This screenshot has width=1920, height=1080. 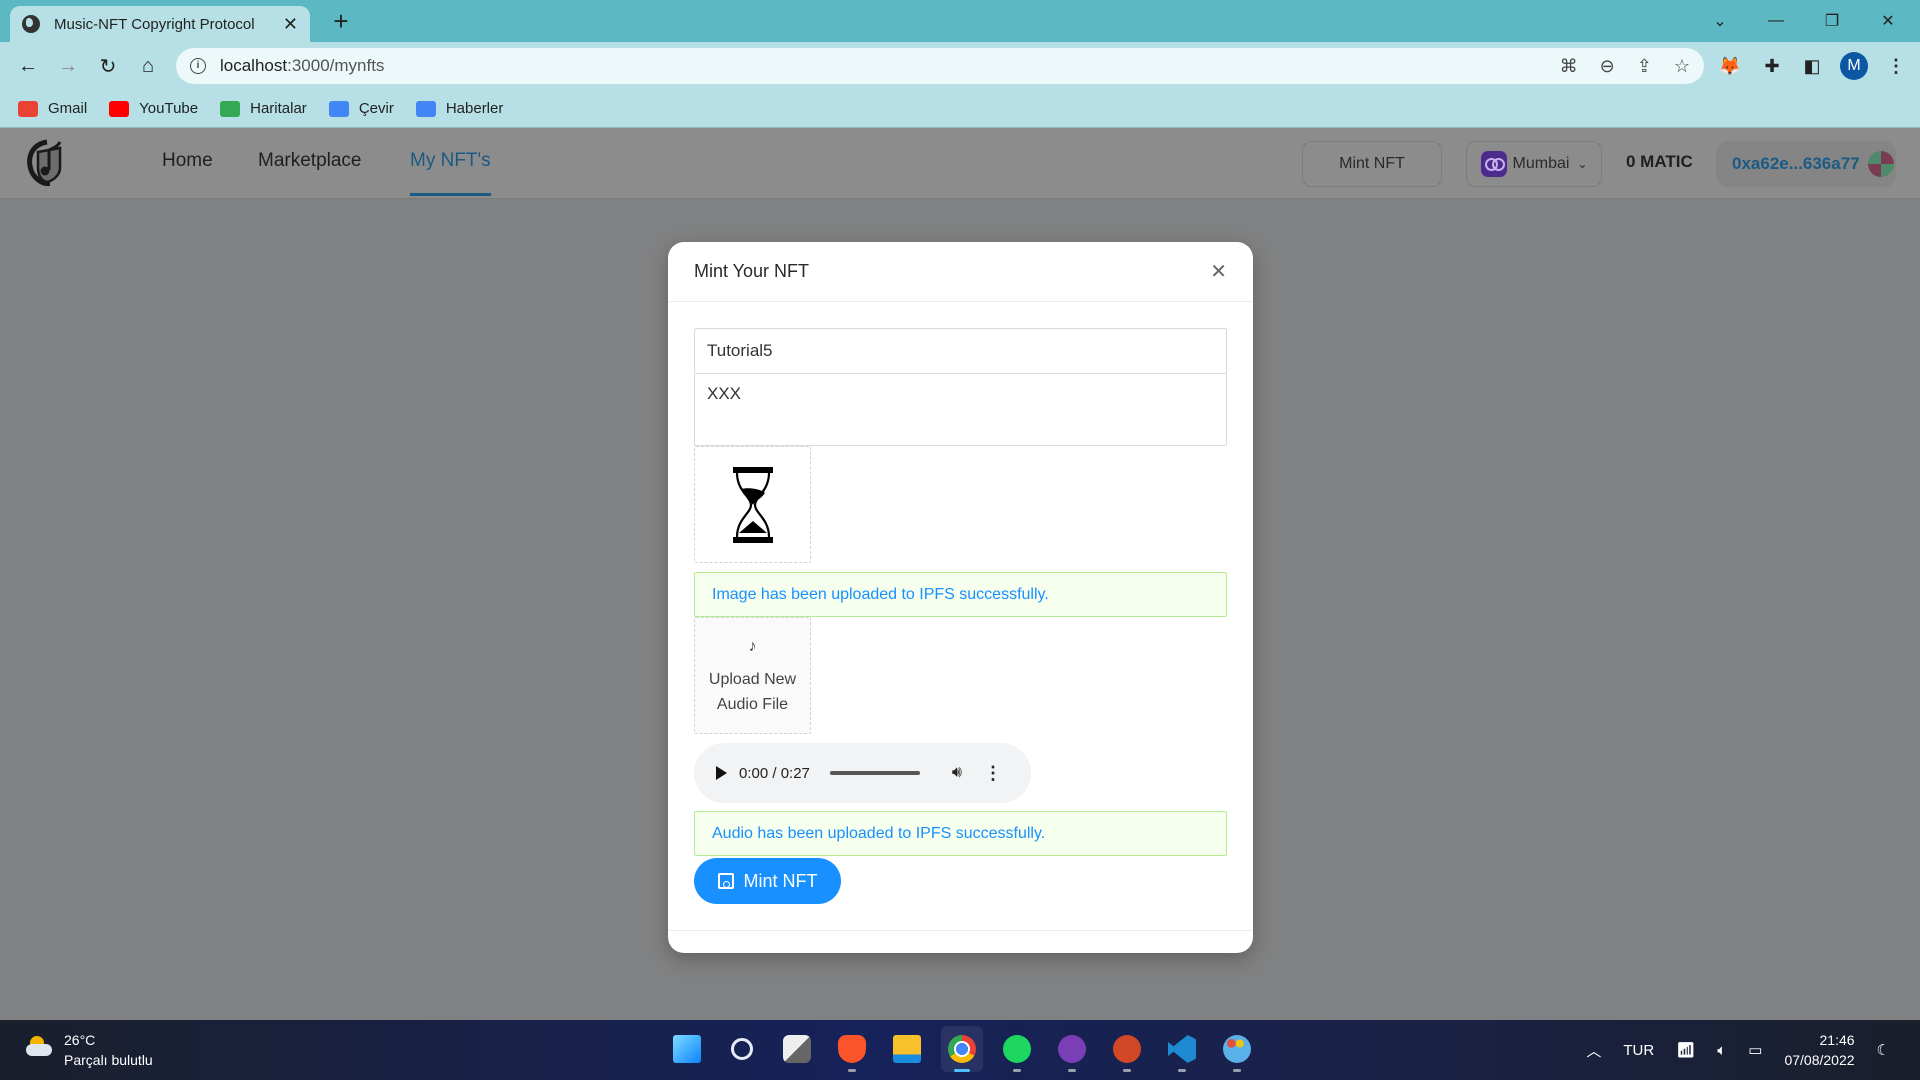 I want to click on wallet-address: 0xa62e...636a77, so click(x=1796, y=163).